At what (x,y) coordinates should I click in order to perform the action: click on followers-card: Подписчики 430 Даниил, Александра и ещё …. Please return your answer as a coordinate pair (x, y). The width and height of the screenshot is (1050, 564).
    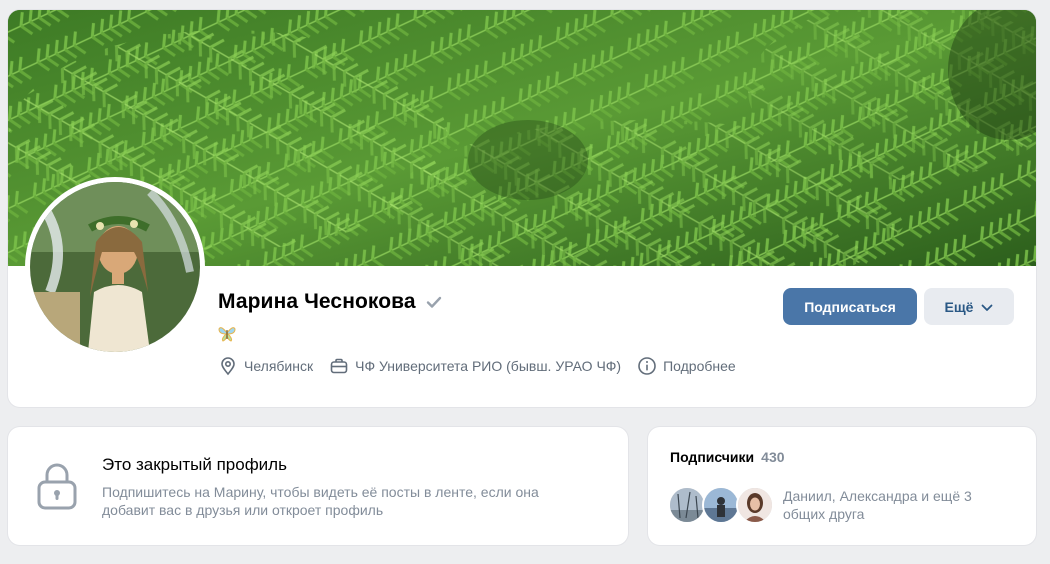
    Looking at the image, I should click on (842, 486).